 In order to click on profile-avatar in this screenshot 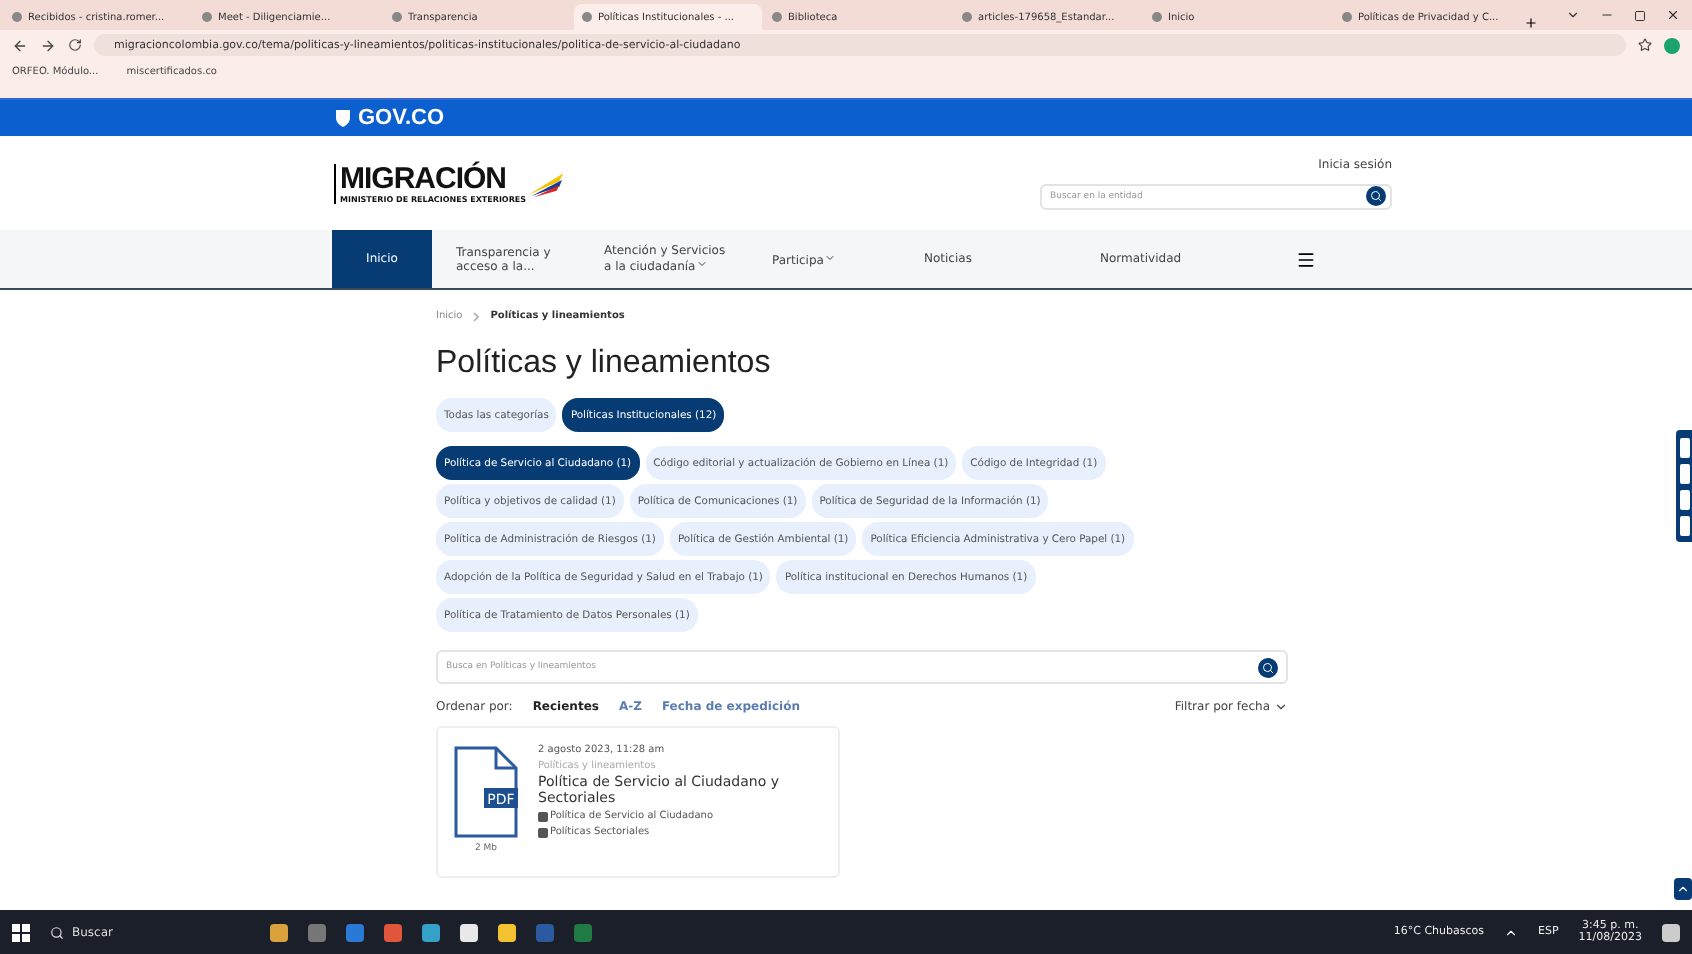, I will do `click(1672, 45)`.